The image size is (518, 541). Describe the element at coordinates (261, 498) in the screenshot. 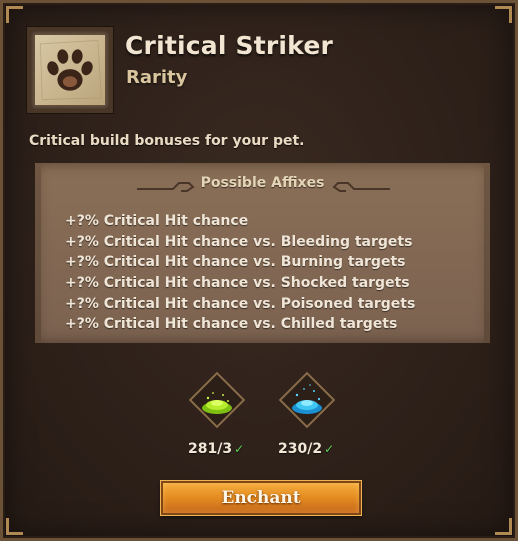

I see `enchant-button: Enchant` at that location.